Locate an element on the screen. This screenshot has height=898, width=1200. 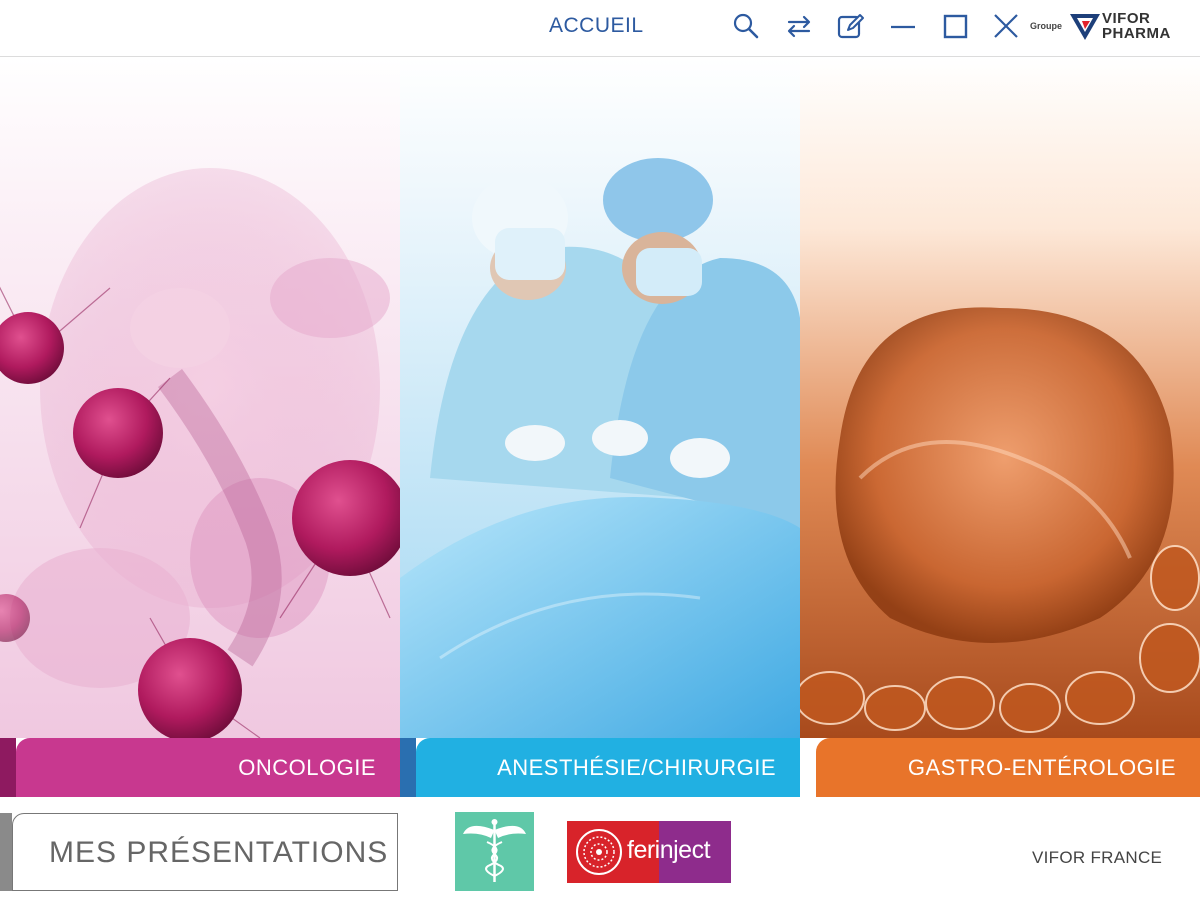
search-icon is located at coordinates (746, 26).